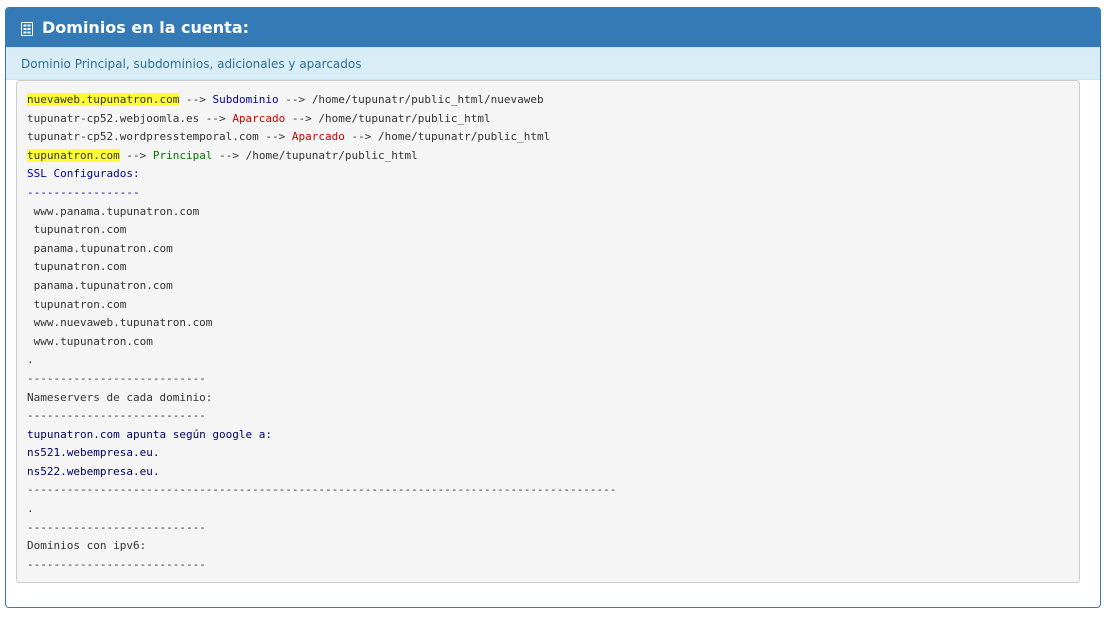 The image size is (1108, 617). Describe the element at coordinates (73, 155) in the screenshot. I see `domain-name: tupunatron.com` at that location.